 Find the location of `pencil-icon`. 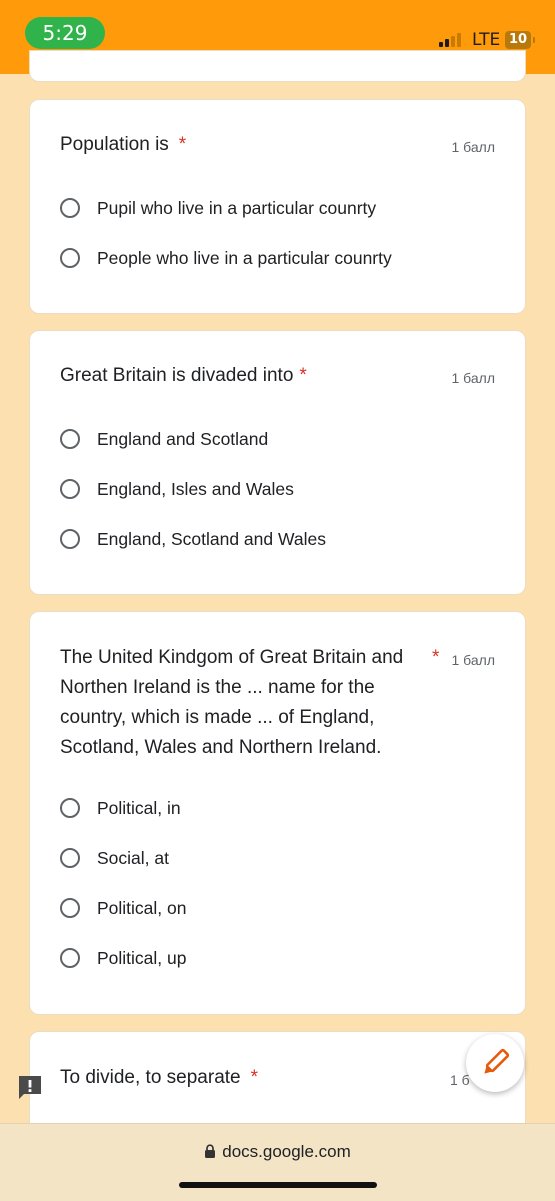

pencil-icon is located at coordinates (497, 1061).